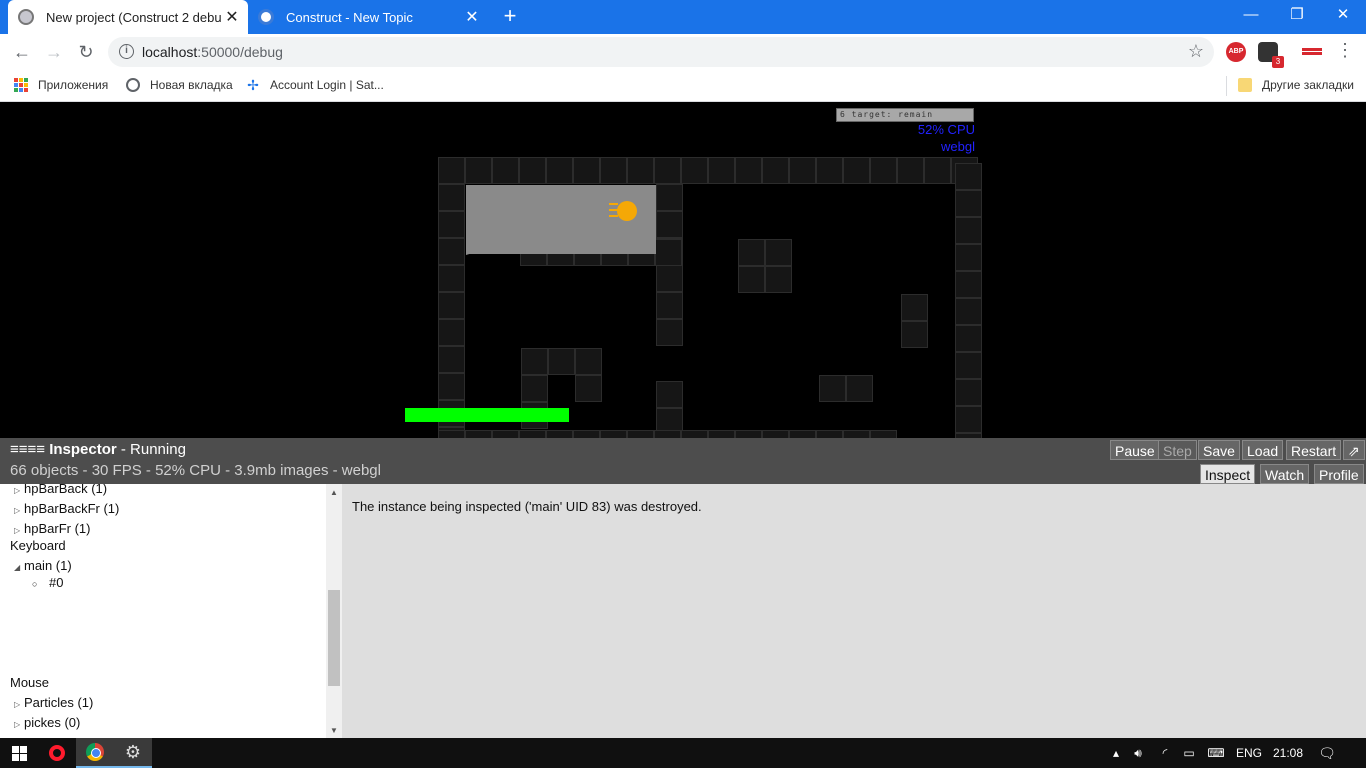 The height and width of the screenshot is (768, 1366). What do you see at coordinates (1219, 450) in the screenshot?
I see `save-button: Save` at bounding box center [1219, 450].